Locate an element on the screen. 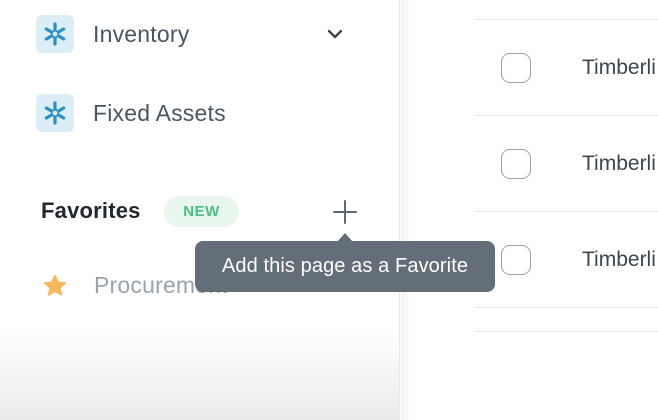 The height and width of the screenshot is (420, 658). plus-icon is located at coordinates (345, 212).